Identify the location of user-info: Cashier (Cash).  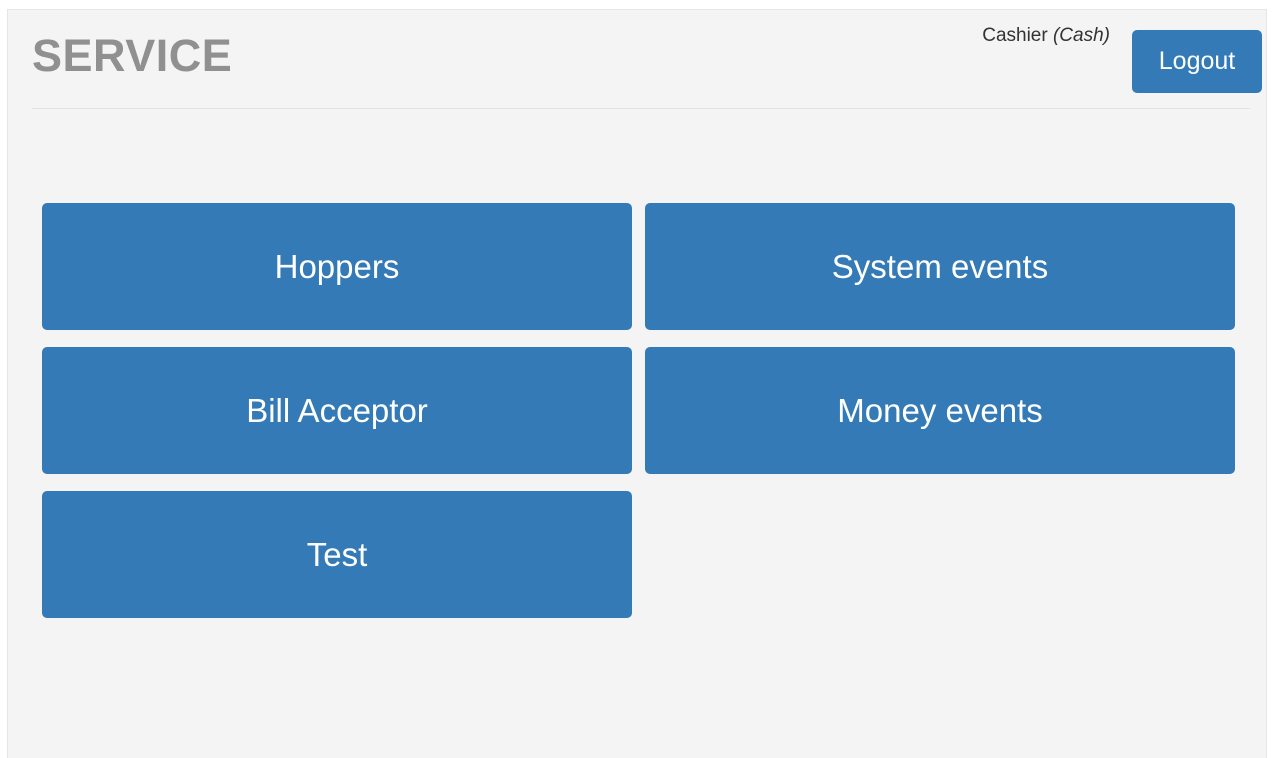
(1046, 36).